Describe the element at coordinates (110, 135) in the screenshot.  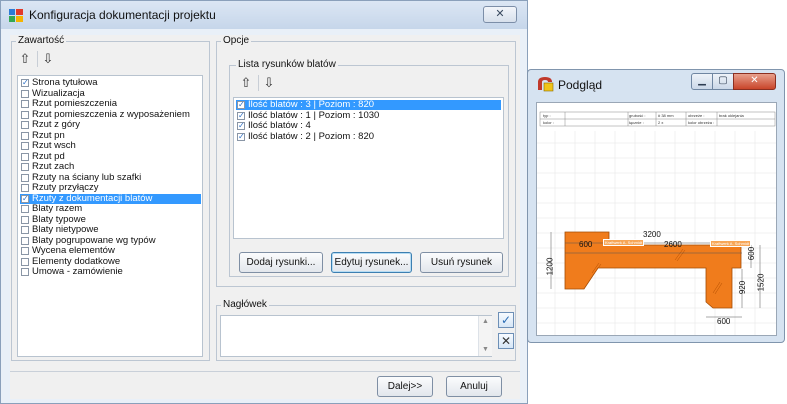
I see `list-item: Rzut pn` at that location.